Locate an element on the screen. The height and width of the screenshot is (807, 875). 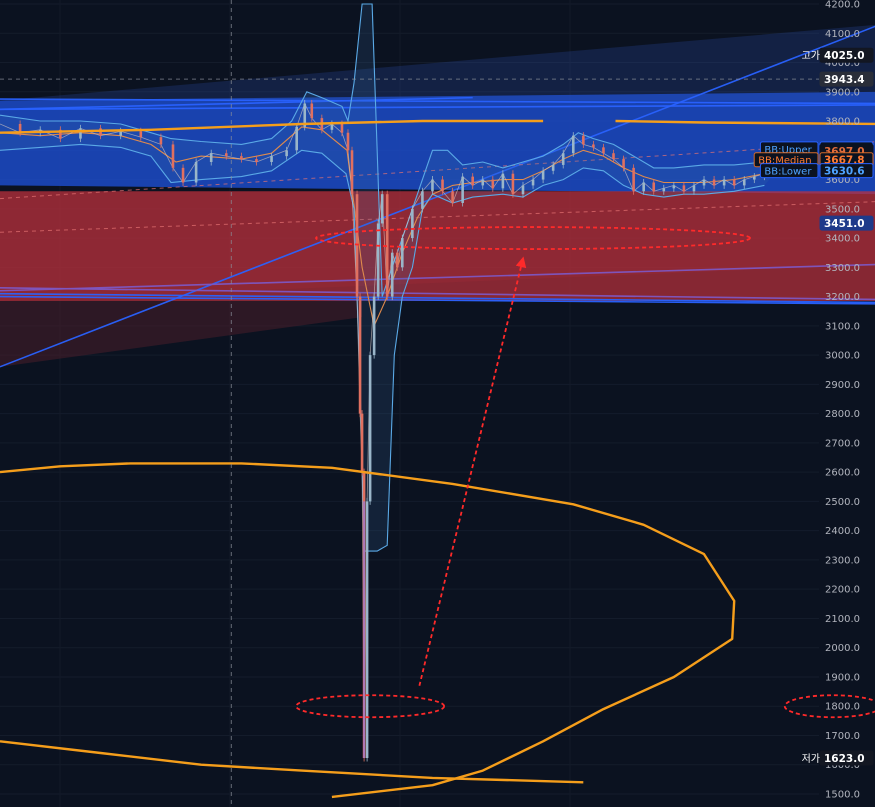
y-tick-label: 2500.0 is located at coordinates (842, 502).